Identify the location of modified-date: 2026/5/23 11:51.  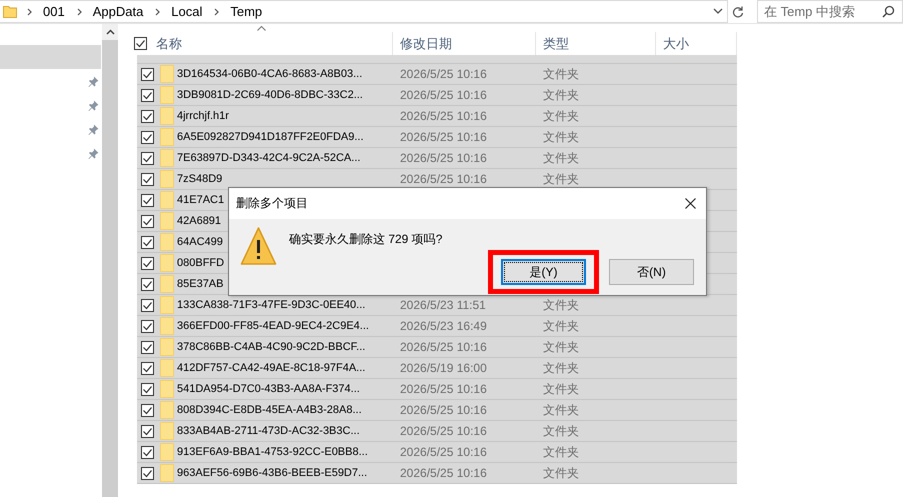
(443, 305).